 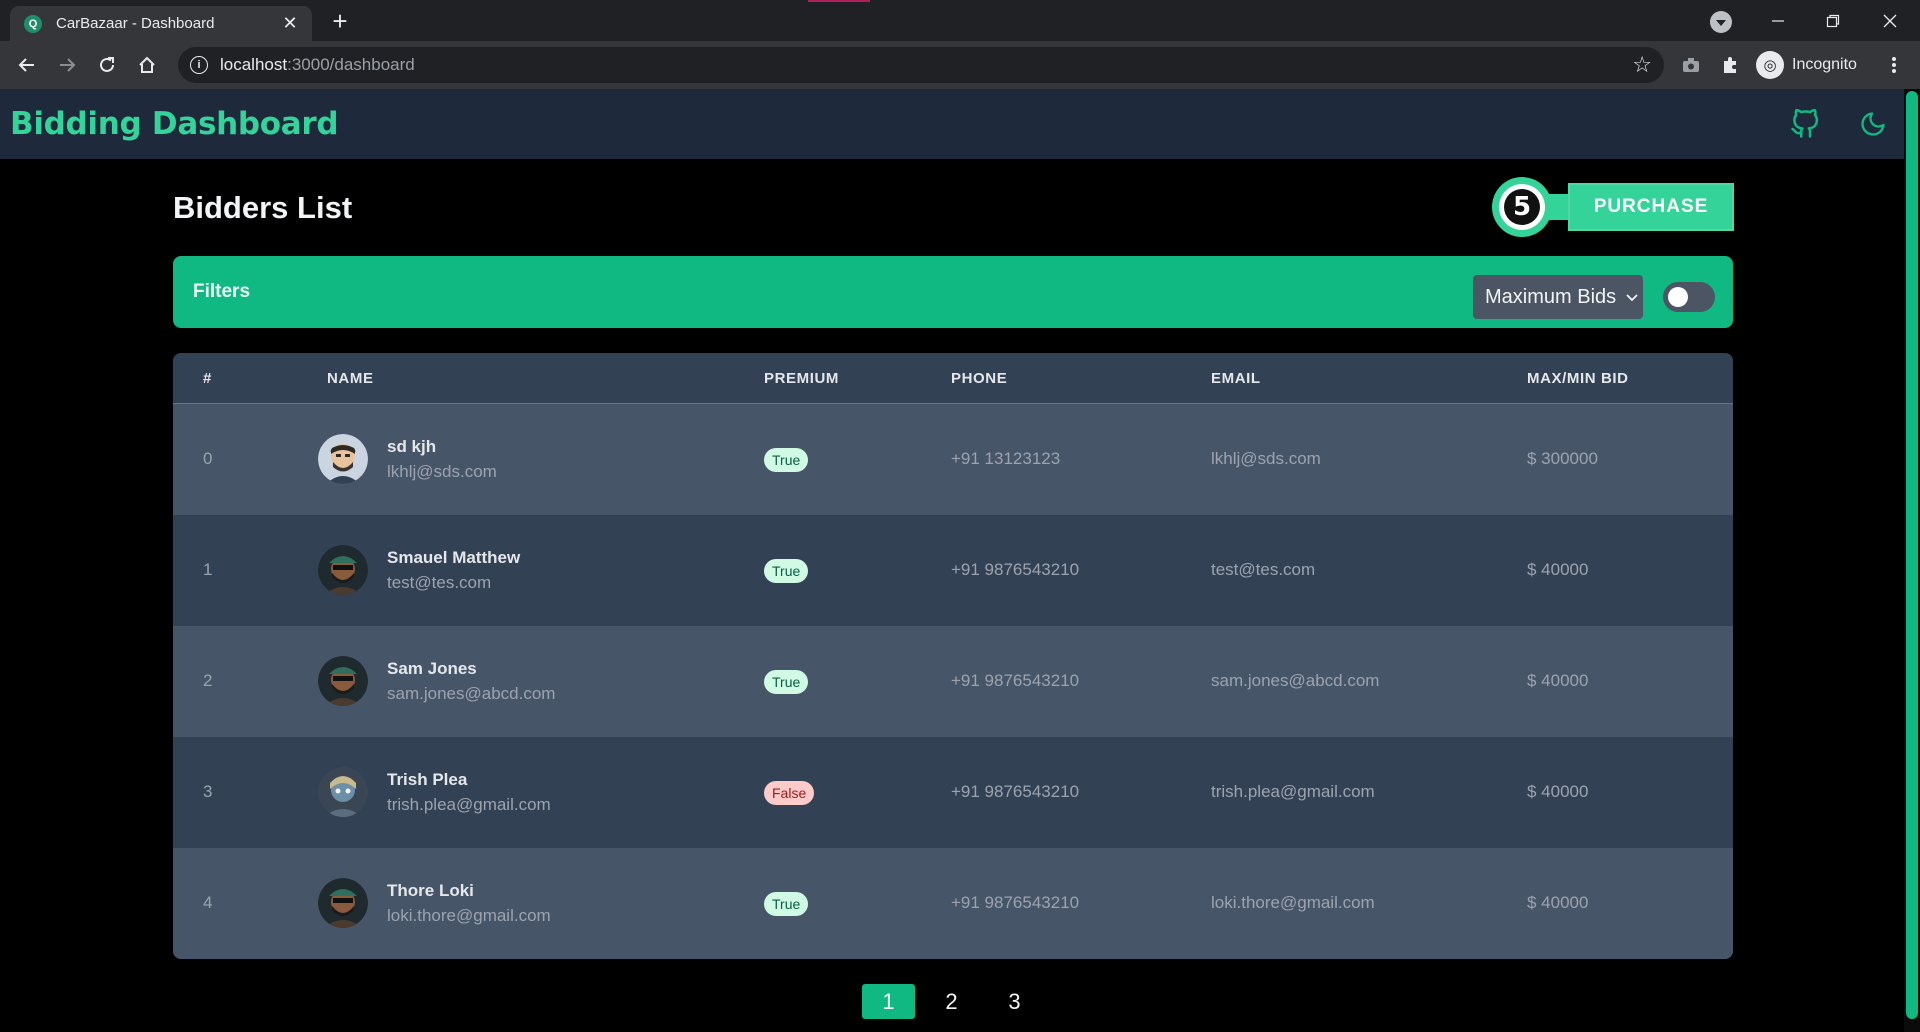 I want to click on pagination: 1 2 3, so click(x=951, y=1001).